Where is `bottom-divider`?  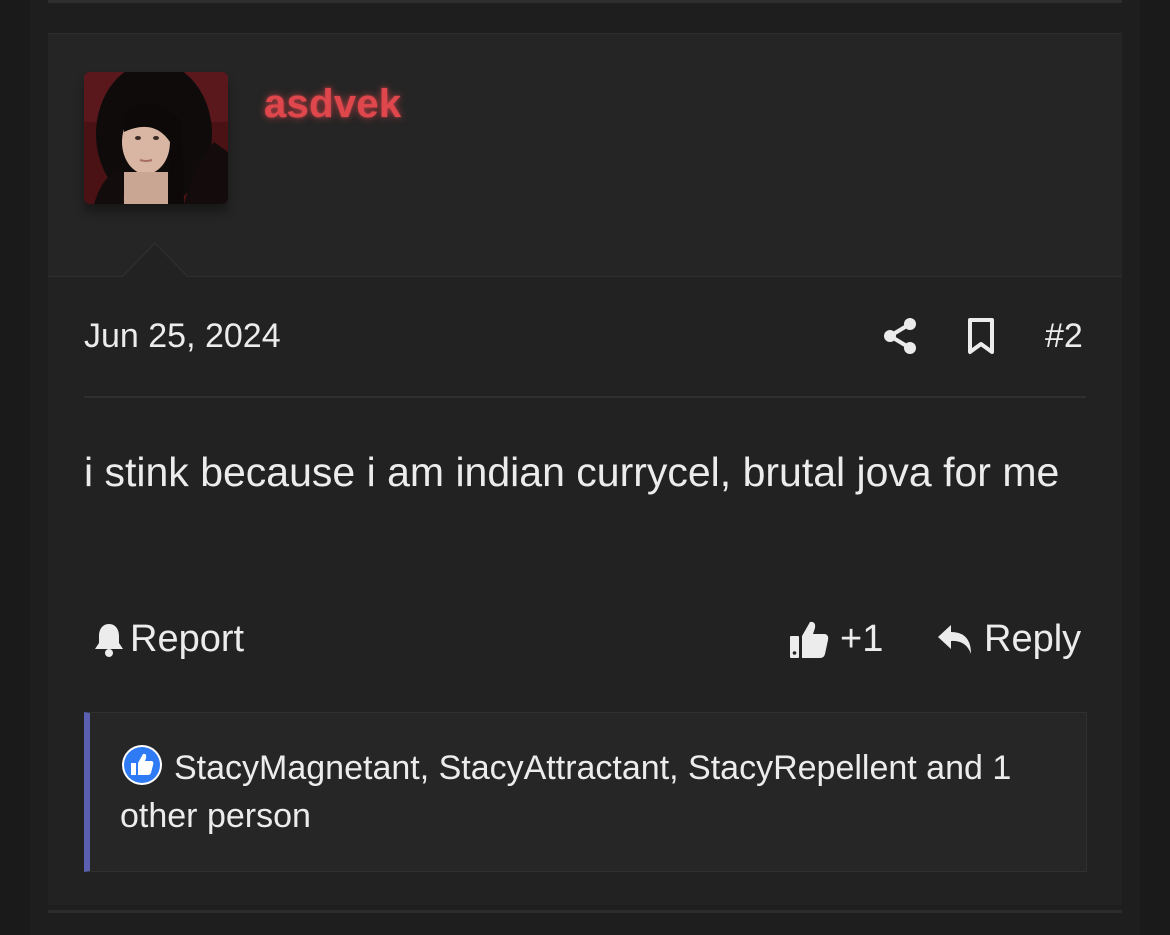
bottom-divider is located at coordinates (585, 911).